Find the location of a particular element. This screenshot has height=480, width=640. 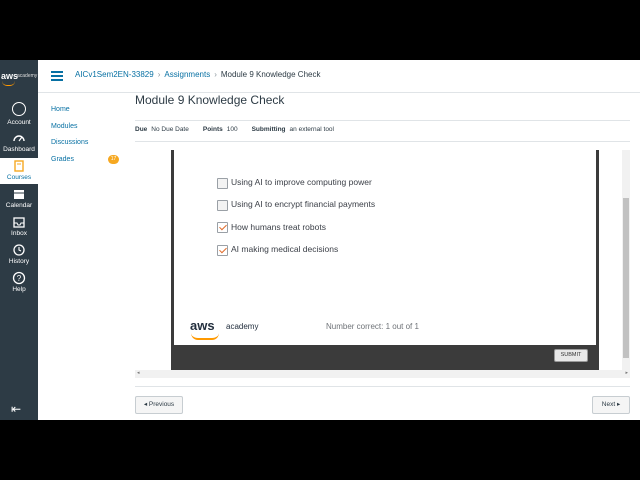

account-icon is located at coordinates (19, 109).